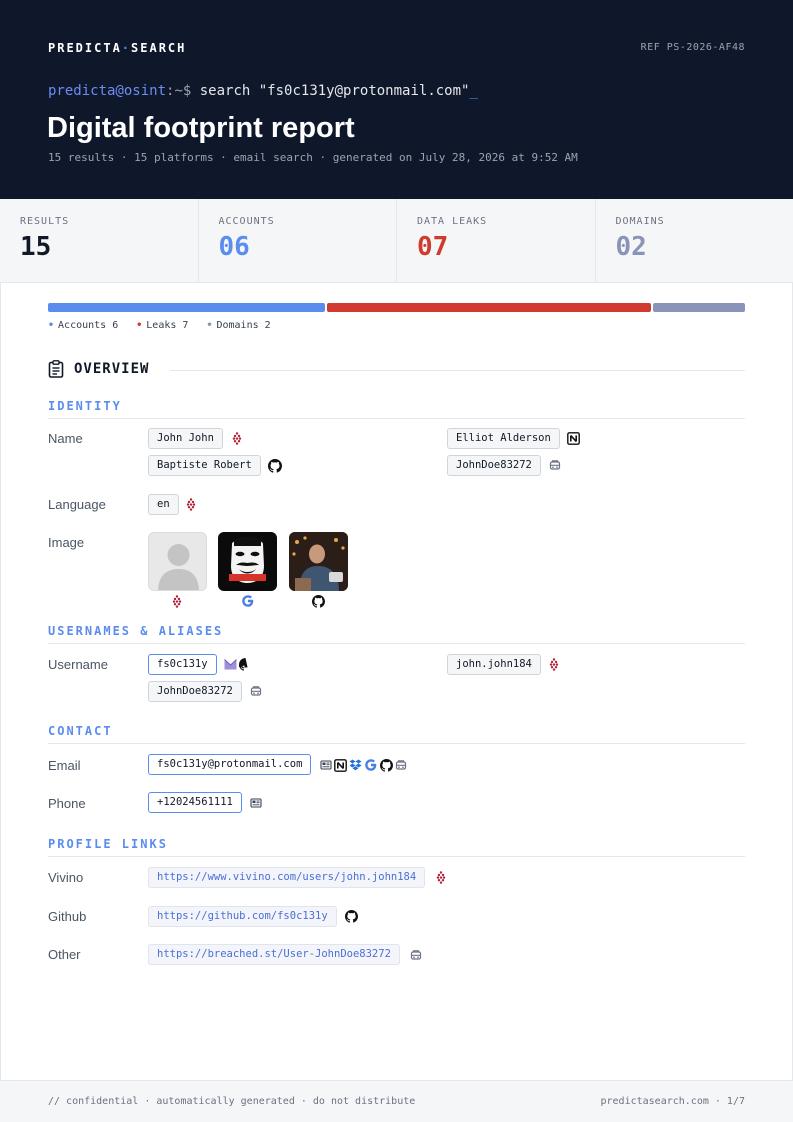  I want to click on distribution-legend: • Accounts 6 • Leaks 7 • Domains 2, so click(159, 325).